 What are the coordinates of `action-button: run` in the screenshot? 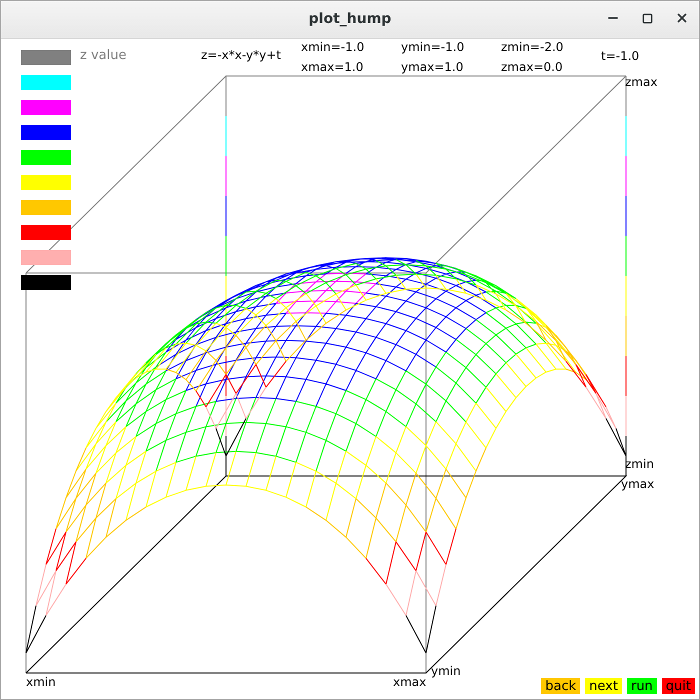 It's located at (641, 686).